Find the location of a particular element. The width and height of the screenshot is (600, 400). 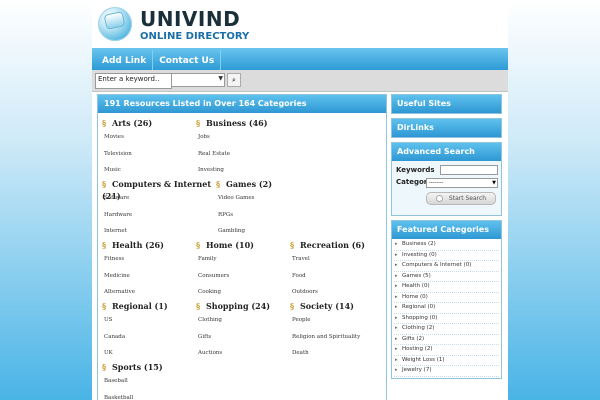

subcategory-link: Clothing is located at coordinates (243, 320).